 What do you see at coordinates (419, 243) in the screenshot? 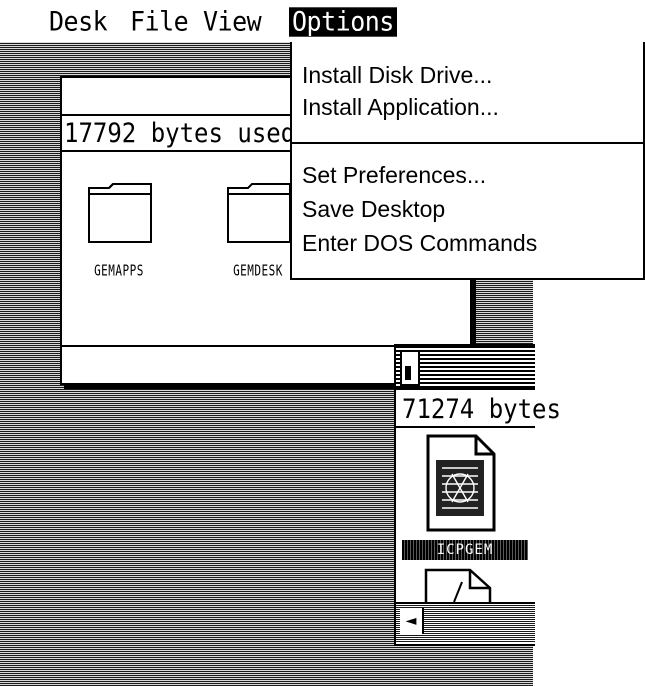
I see `menu-item-enter-dos-commands: Enter DOS Commands` at bounding box center [419, 243].